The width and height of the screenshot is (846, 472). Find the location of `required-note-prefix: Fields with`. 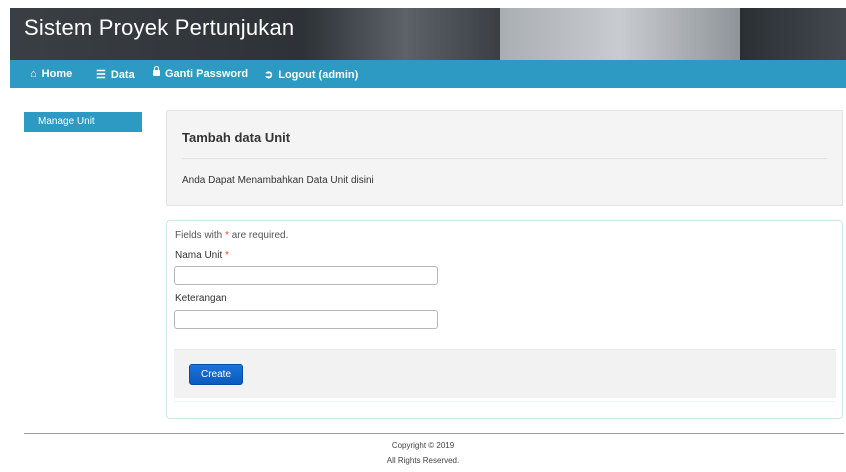

required-note-prefix: Fields with is located at coordinates (200, 235).